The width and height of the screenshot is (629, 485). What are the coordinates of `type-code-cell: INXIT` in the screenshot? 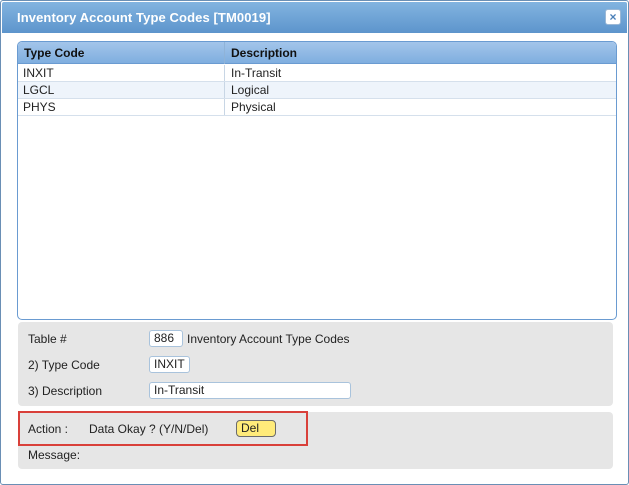 It's located at (121, 73).